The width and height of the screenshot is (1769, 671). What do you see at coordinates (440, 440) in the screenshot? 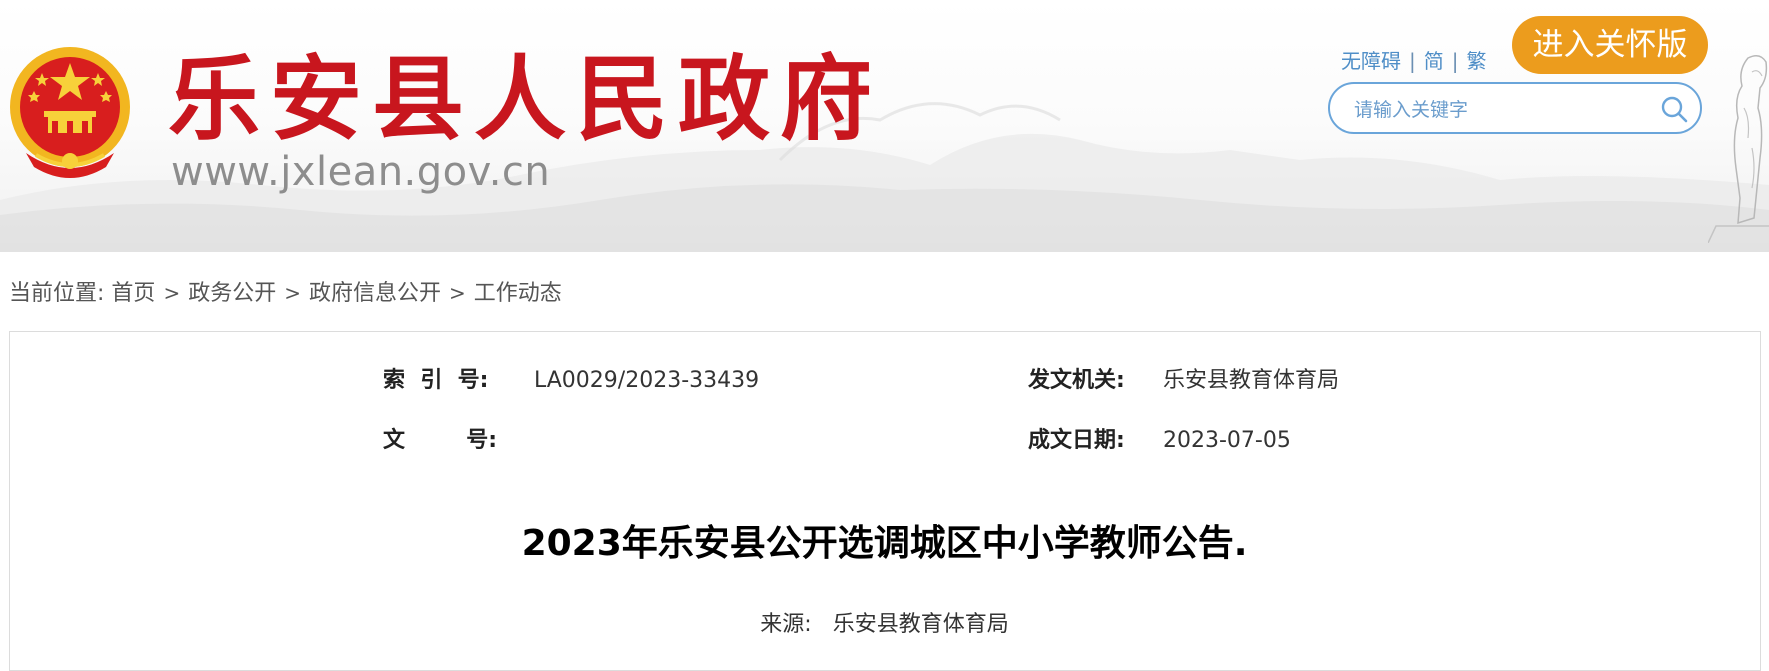
I see `document-number-label: 文 号:` at bounding box center [440, 440].